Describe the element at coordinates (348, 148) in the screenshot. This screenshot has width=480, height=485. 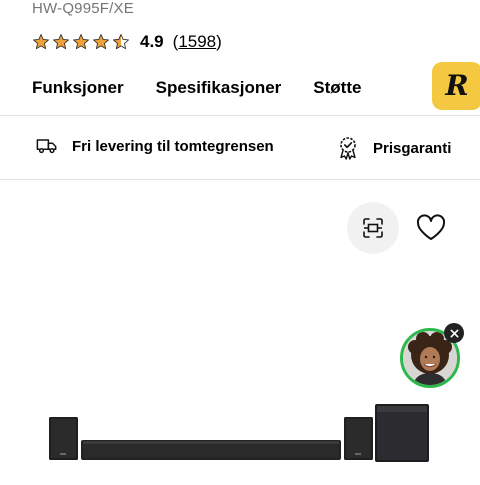
I see `price-guarantee-icon` at that location.